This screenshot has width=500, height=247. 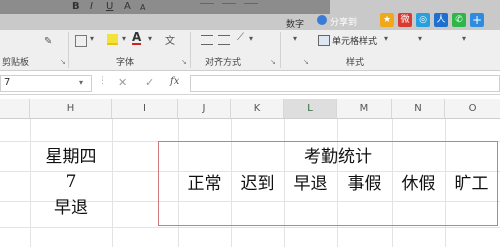 What do you see at coordinates (142, 8) in the screenshot?
I see `decrease-font-button: A` at bounding box center [142, 8].